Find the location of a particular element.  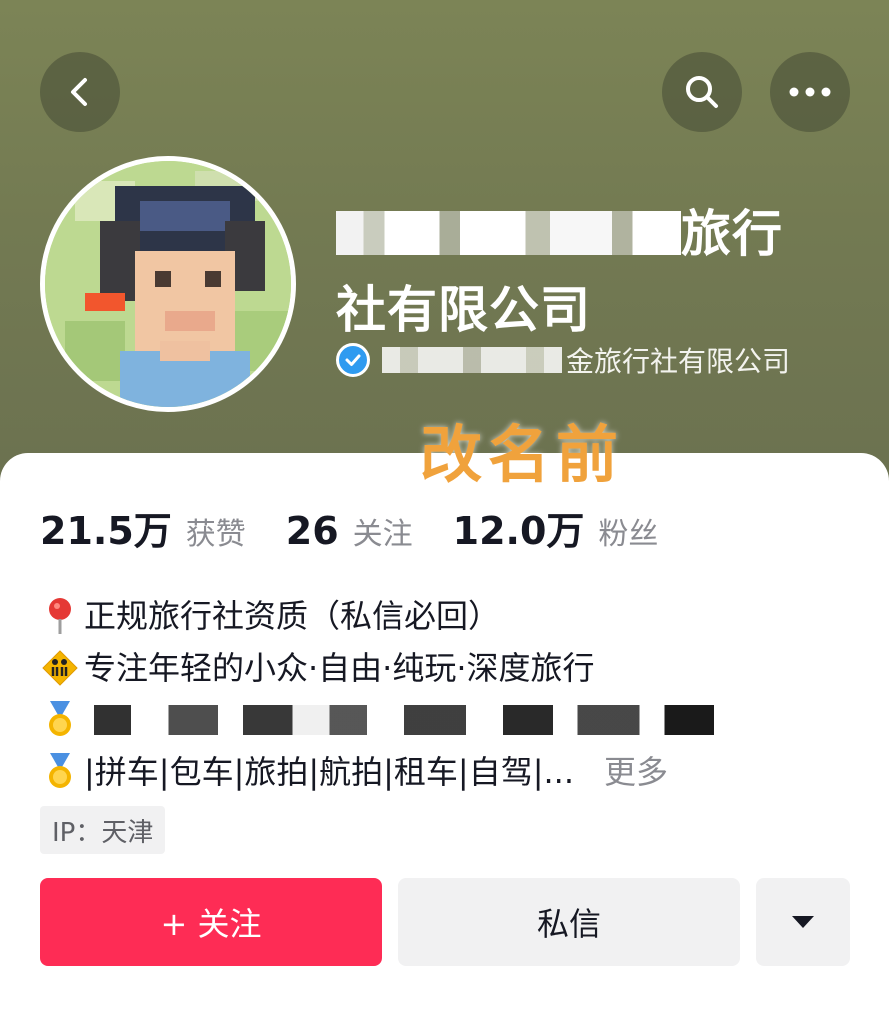

stat-likes: 21.5万 获赞 is located at coordinates (143, 527).